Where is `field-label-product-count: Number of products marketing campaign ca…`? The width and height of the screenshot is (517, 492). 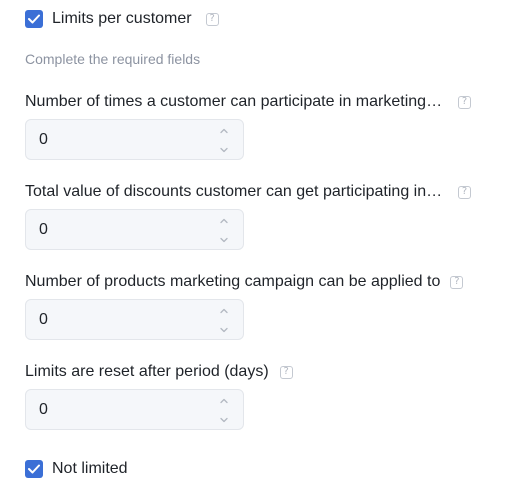 field-label-product-count: Number of products marketing campaign ca… is located at coordinates (244, 282).